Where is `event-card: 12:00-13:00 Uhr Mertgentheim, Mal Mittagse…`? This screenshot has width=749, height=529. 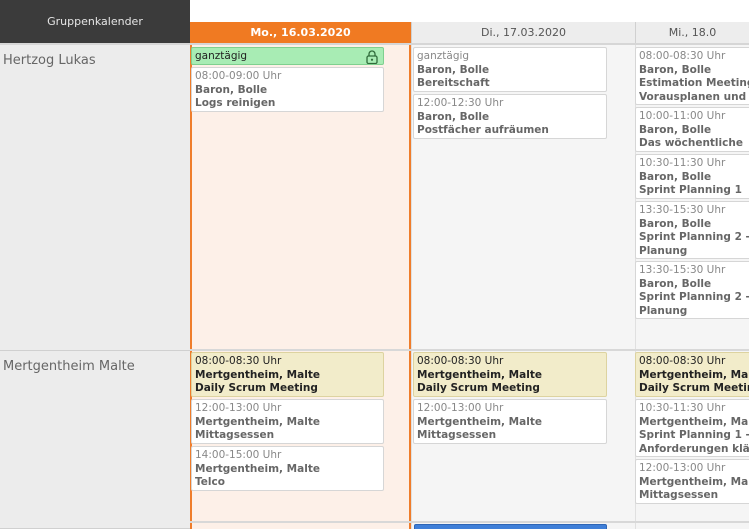 event-card: 12:00-13:00 Uhr Mertgentheim, Mal Mittagse… is located at coordinates (692, 481).